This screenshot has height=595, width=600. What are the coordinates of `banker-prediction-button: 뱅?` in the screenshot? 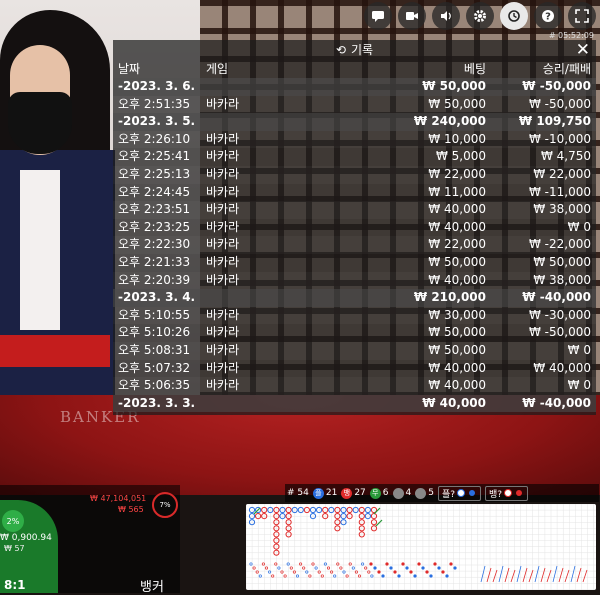 It's located at (507, 493).